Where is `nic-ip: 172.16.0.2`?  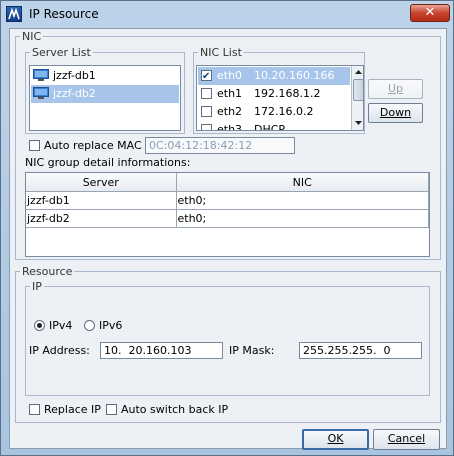
nic-ip: 172.16.0.2 is located at coordinates (284, 111).